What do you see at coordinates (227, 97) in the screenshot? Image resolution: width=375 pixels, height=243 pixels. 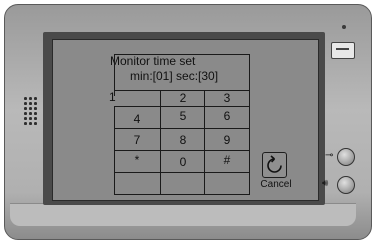 I see `key-3: 3` at bounding box center [227, 97].